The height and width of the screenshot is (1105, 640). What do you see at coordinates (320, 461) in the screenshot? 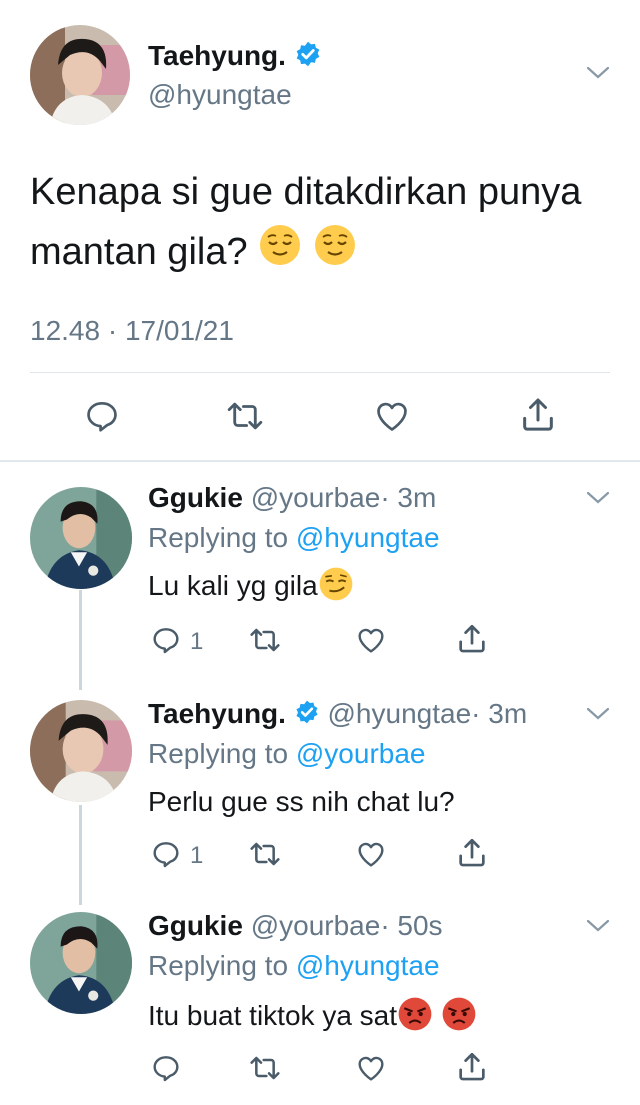
I see `section-divider` at bounding box center [320, 461].